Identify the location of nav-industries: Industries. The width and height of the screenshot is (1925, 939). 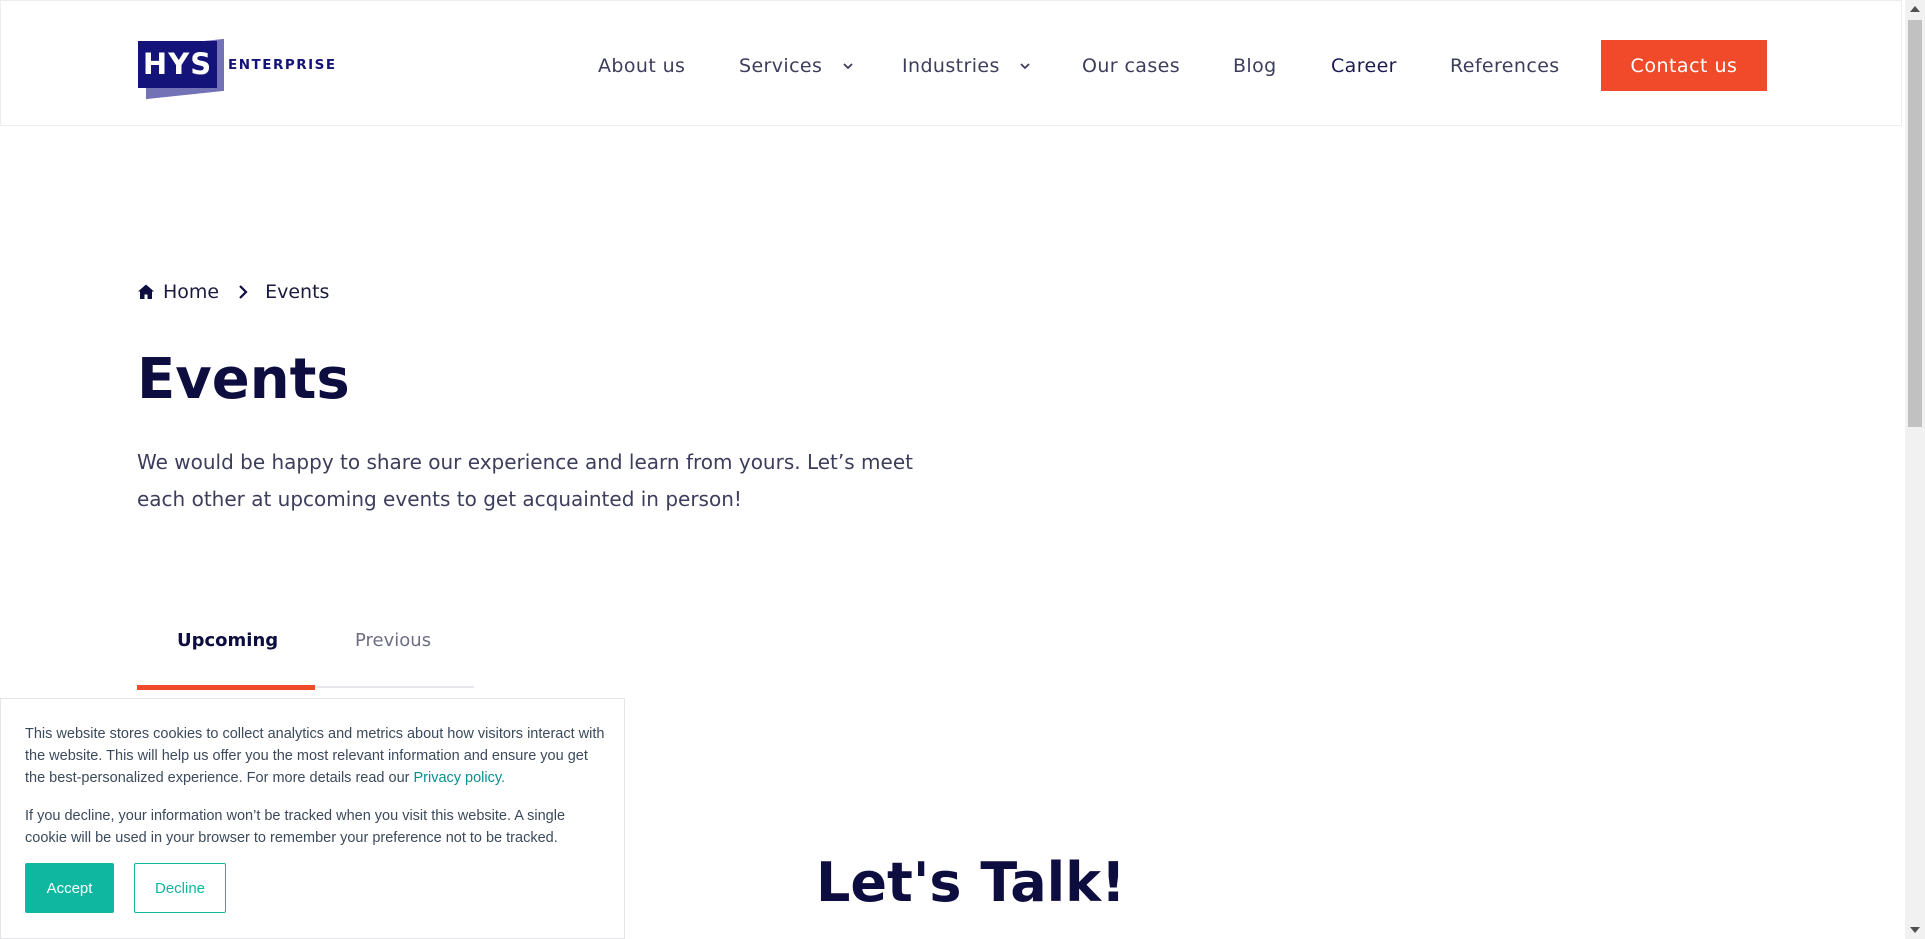
(966, 66).